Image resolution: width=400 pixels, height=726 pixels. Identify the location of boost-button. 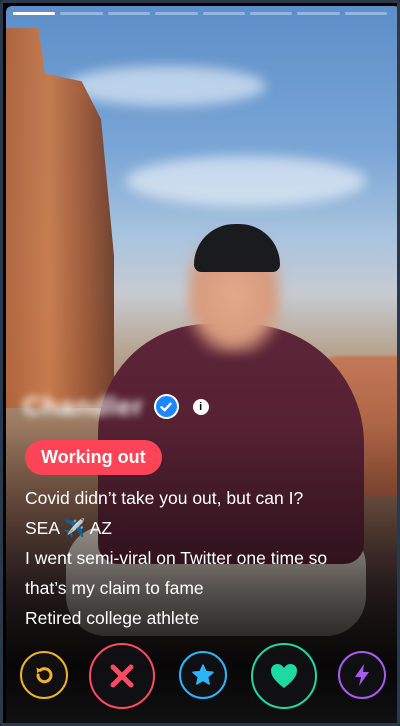
(362, 675).